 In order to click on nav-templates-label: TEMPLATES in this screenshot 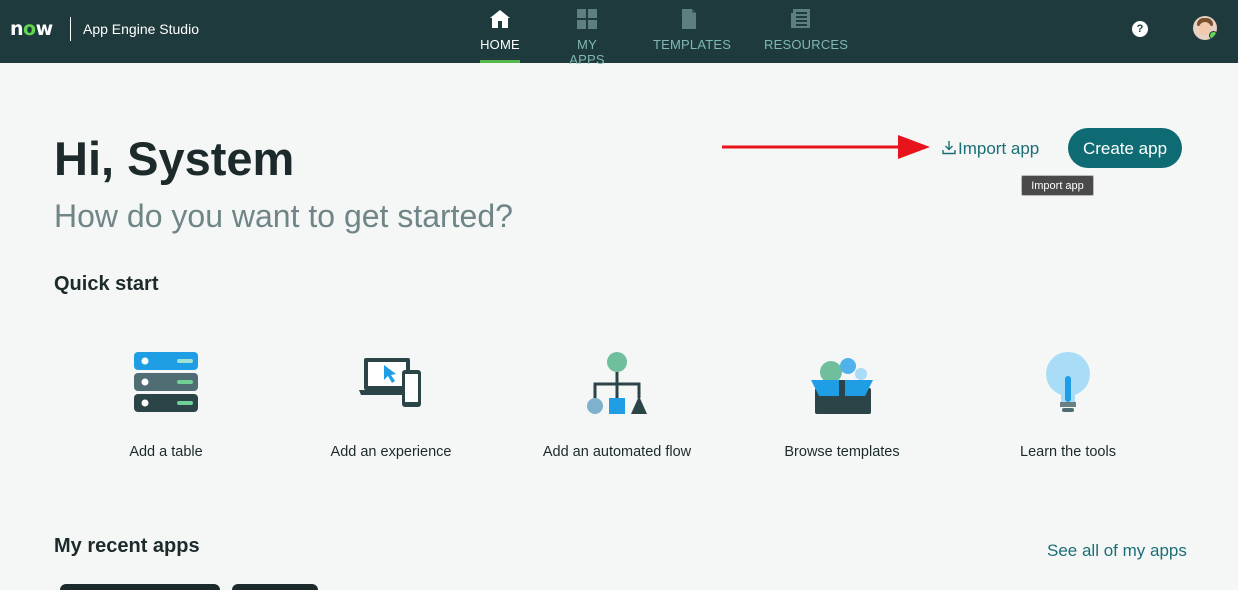, I will do `click(692, 44)`.